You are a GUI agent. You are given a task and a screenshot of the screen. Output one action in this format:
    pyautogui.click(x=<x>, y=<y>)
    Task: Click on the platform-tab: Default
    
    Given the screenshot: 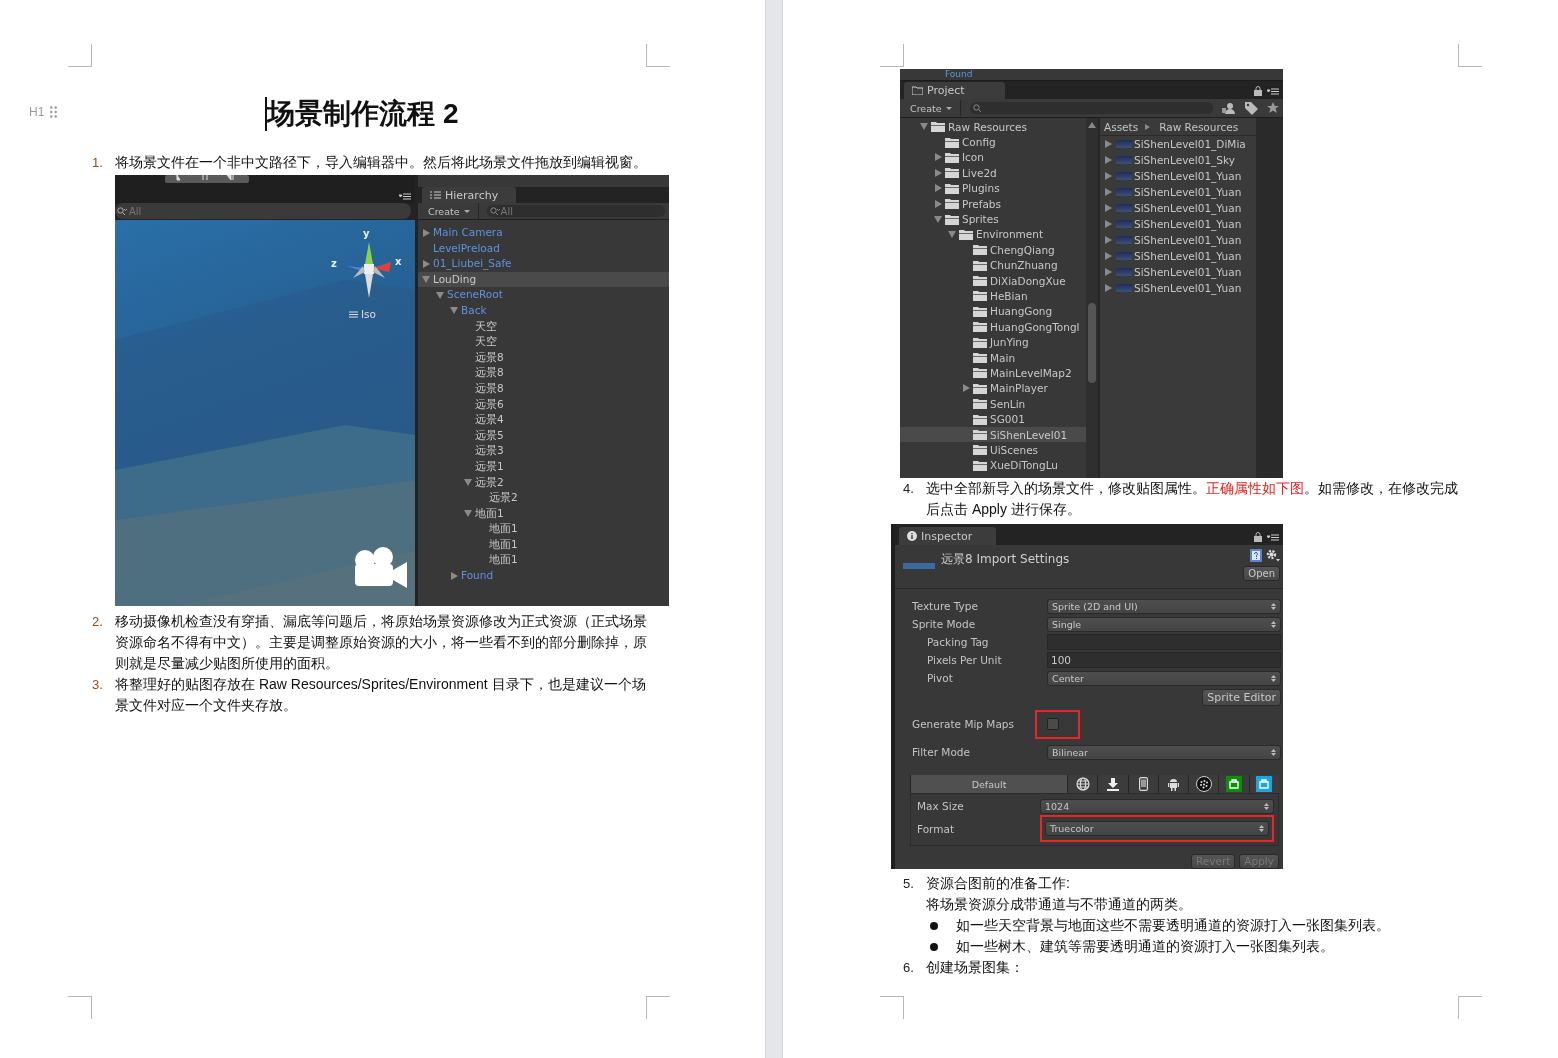 What is the action you would take?
    pyautogui.click(x=989, y=784)
    